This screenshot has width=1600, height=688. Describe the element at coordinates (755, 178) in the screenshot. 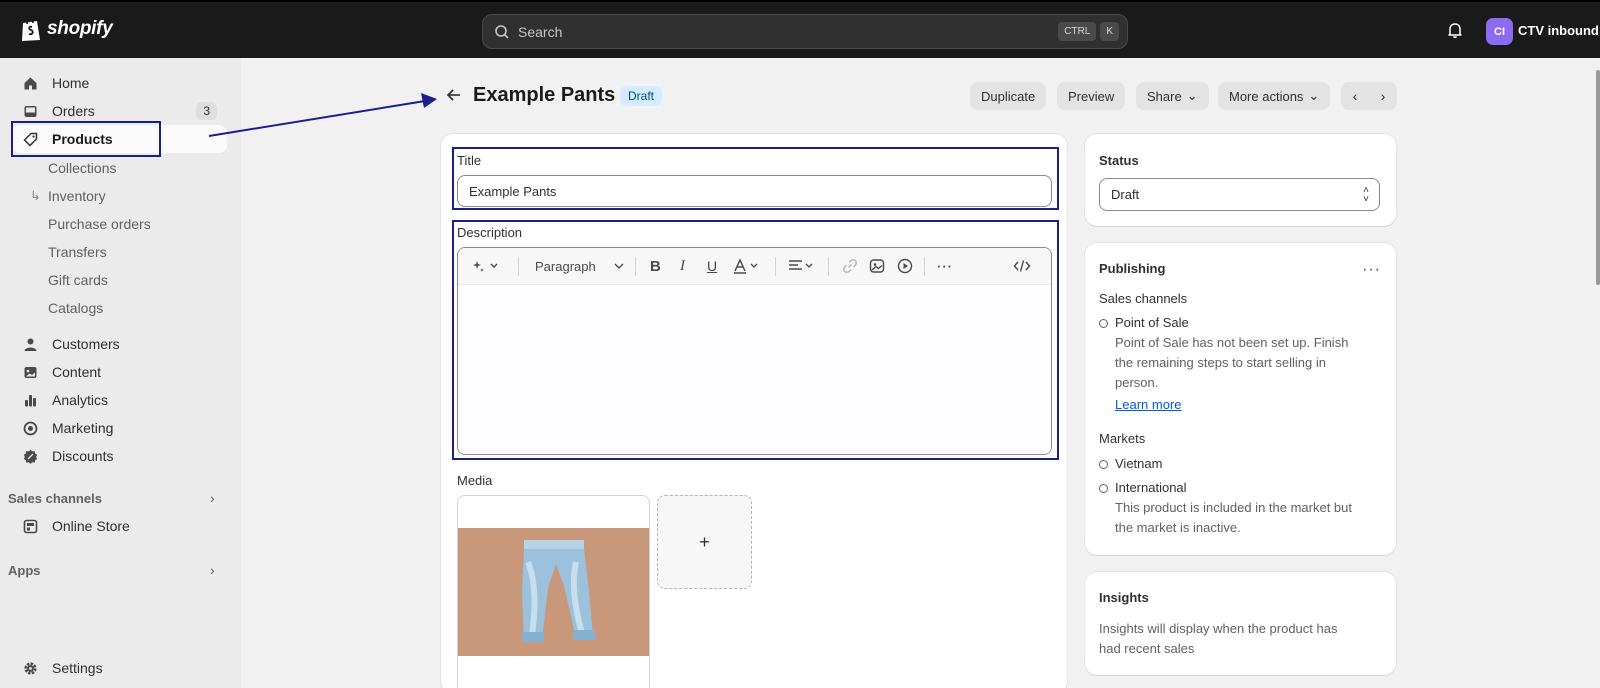

I see `annotation-box-title` at that location.